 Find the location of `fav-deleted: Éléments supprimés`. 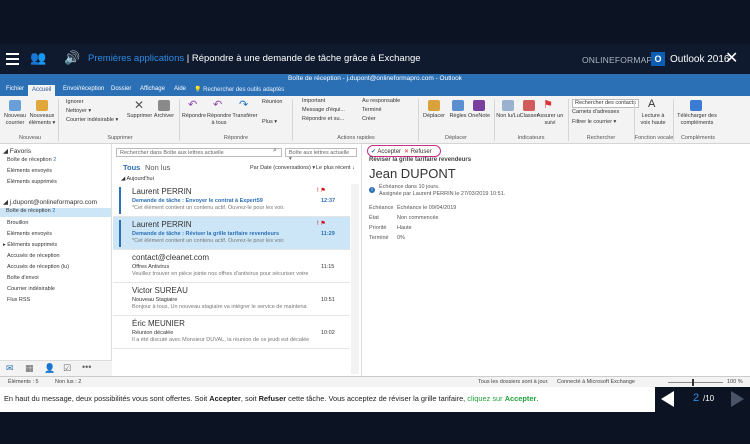

fav-deleted: Éléments supprimés is located at coordinates (32, 182).